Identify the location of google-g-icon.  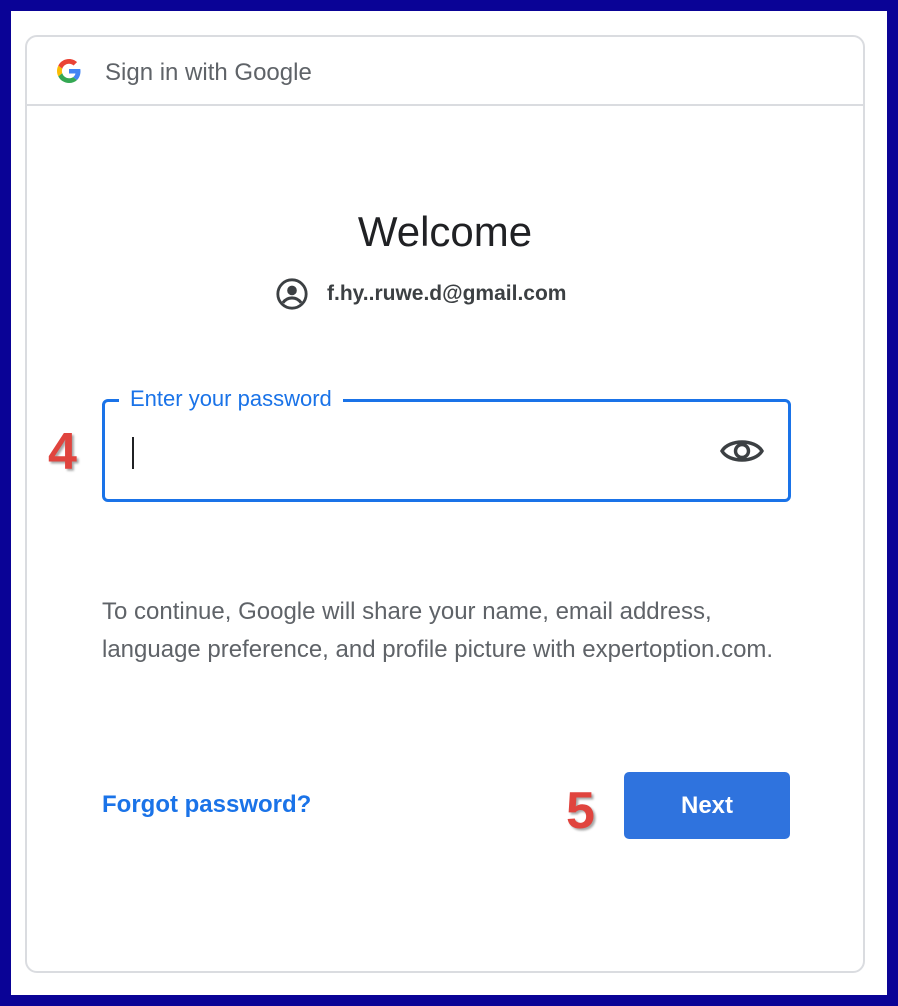
(69, 71).